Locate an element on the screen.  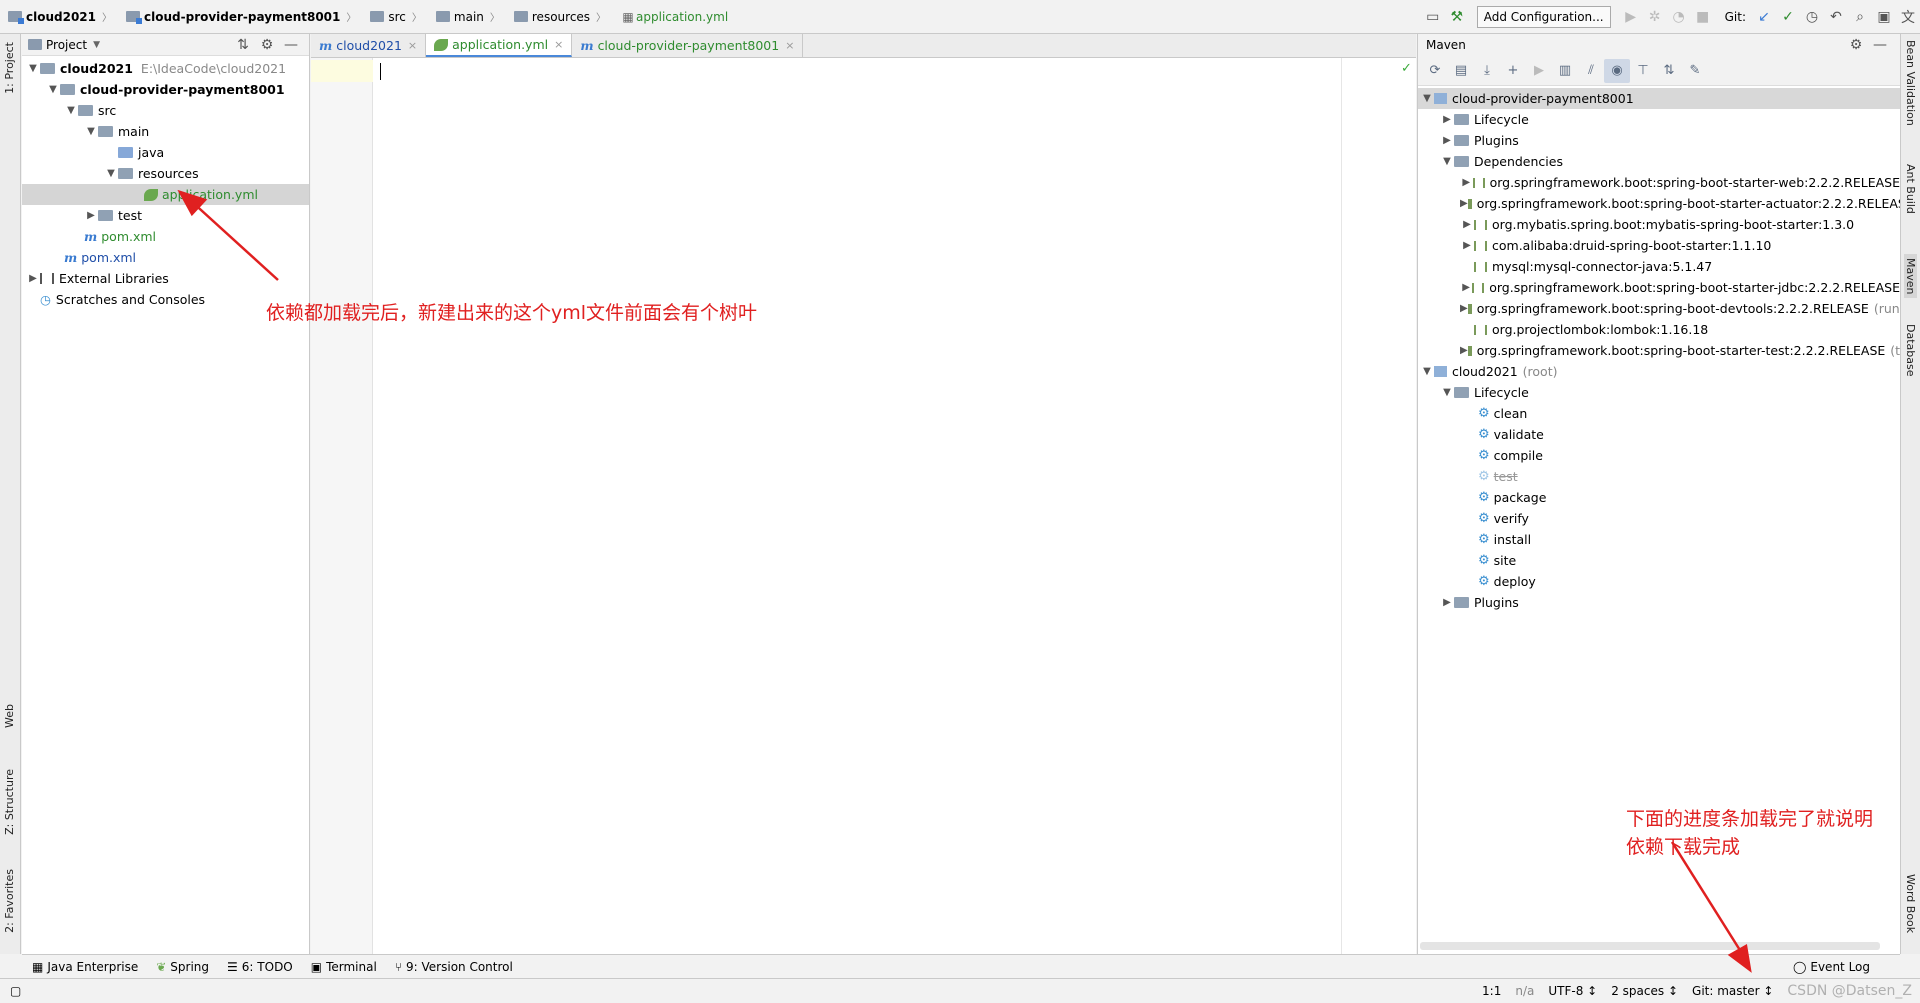
annotation-arrow-left is located at coordinates (234, 240).